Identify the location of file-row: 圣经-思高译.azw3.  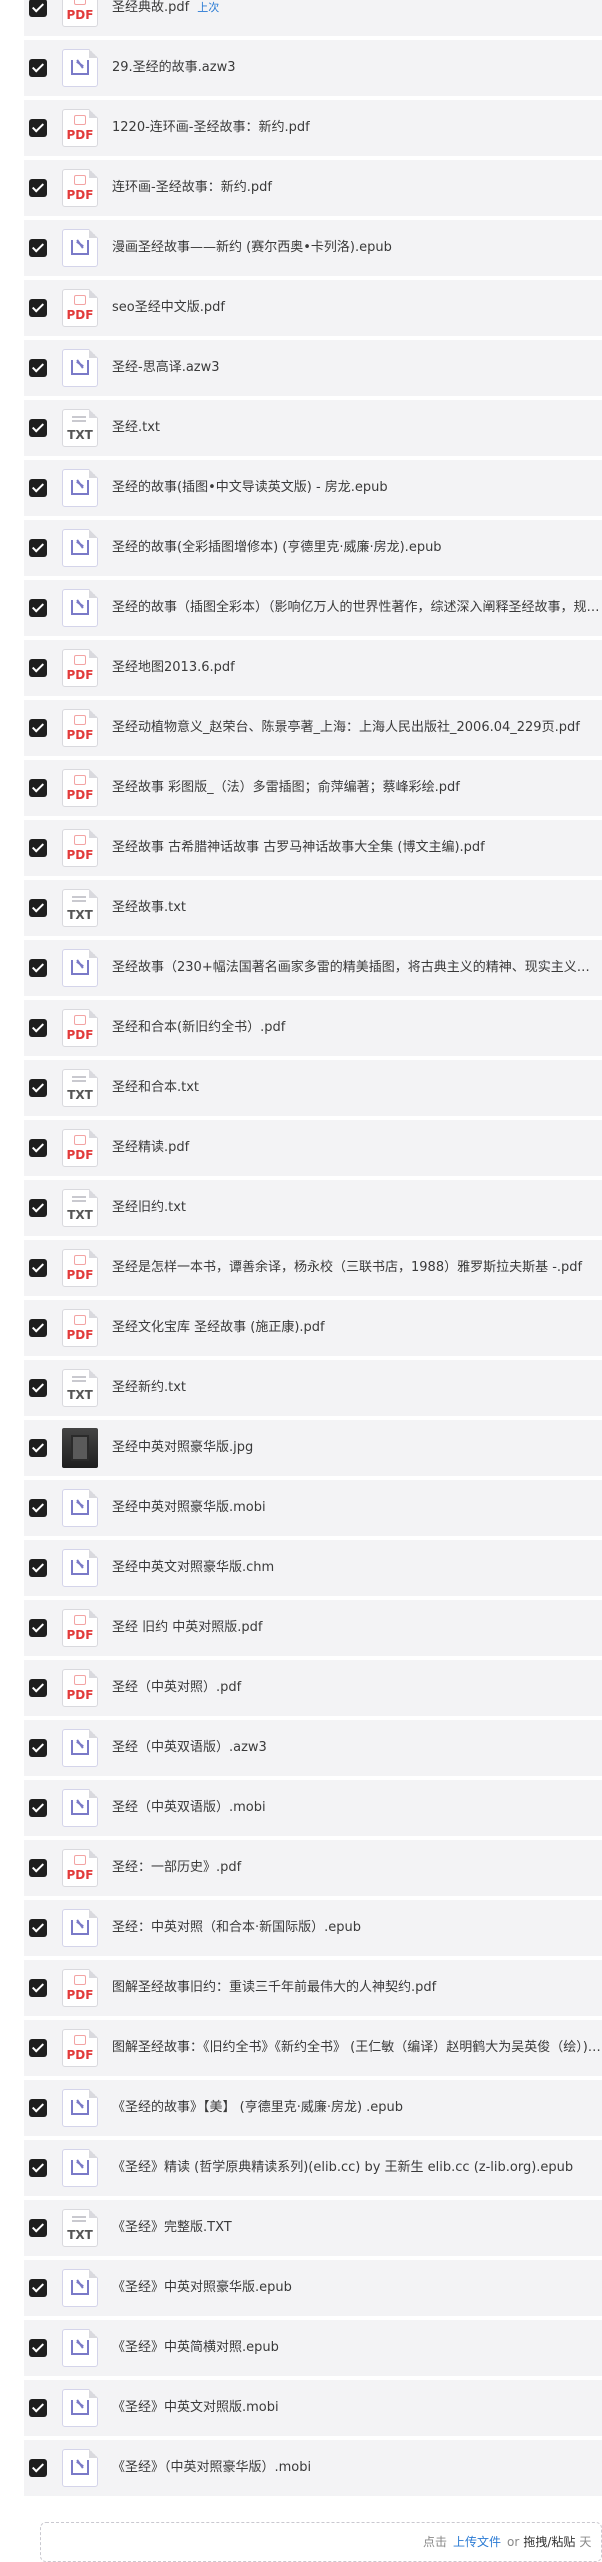
(313, 368).